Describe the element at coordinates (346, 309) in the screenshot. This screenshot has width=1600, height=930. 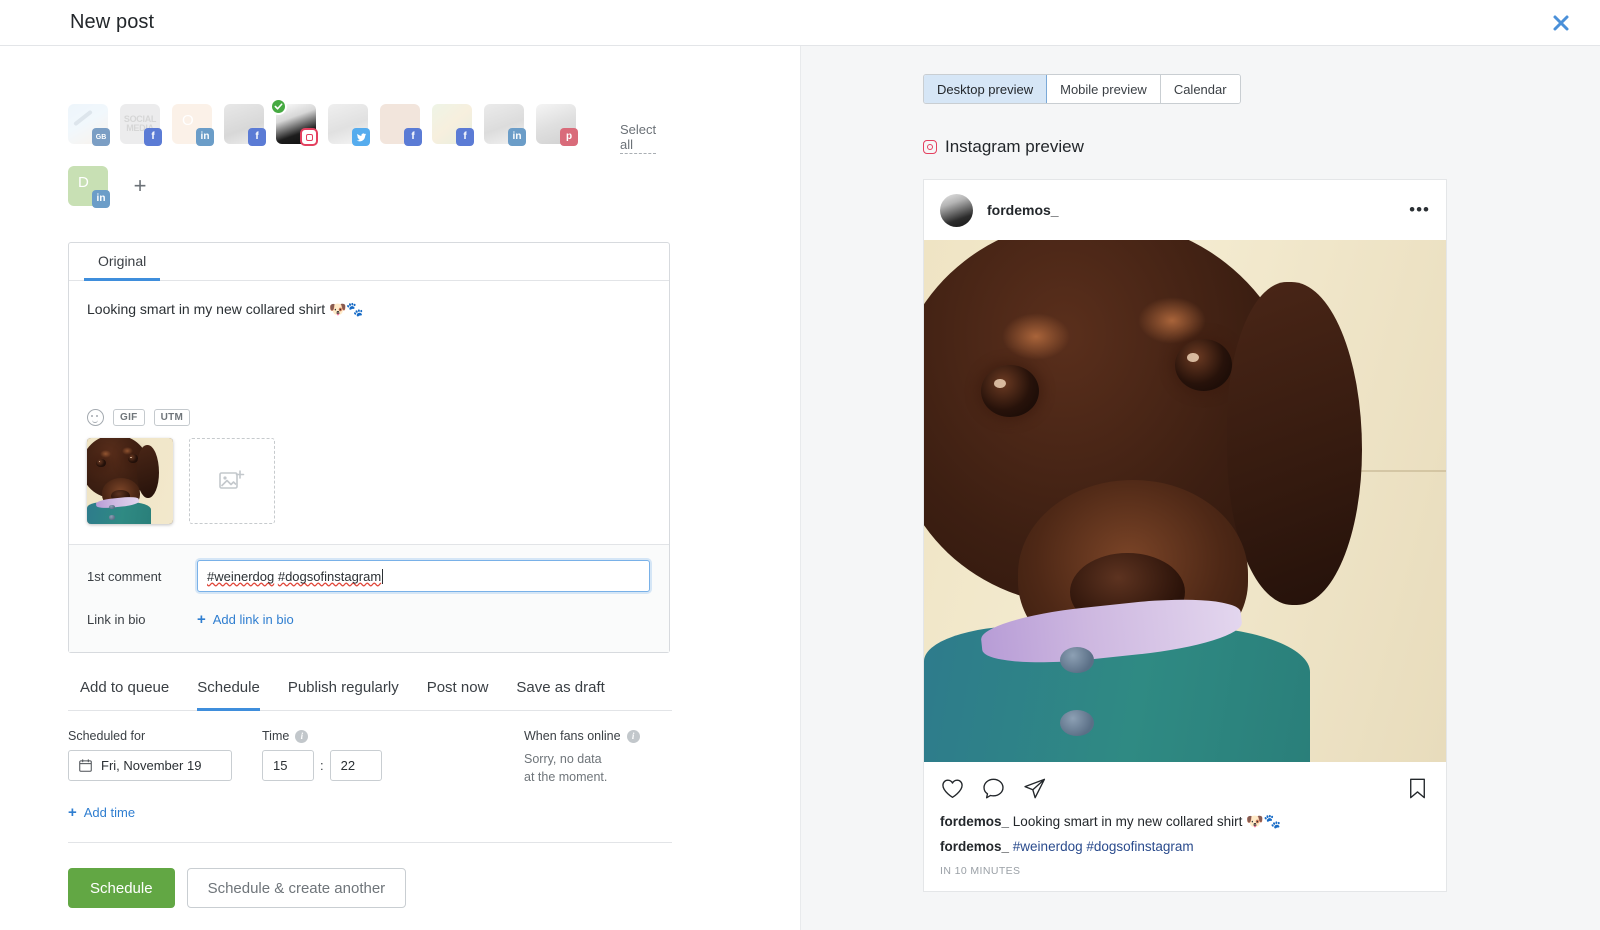
I see `post-emoji: 🐶🐾` at that location.